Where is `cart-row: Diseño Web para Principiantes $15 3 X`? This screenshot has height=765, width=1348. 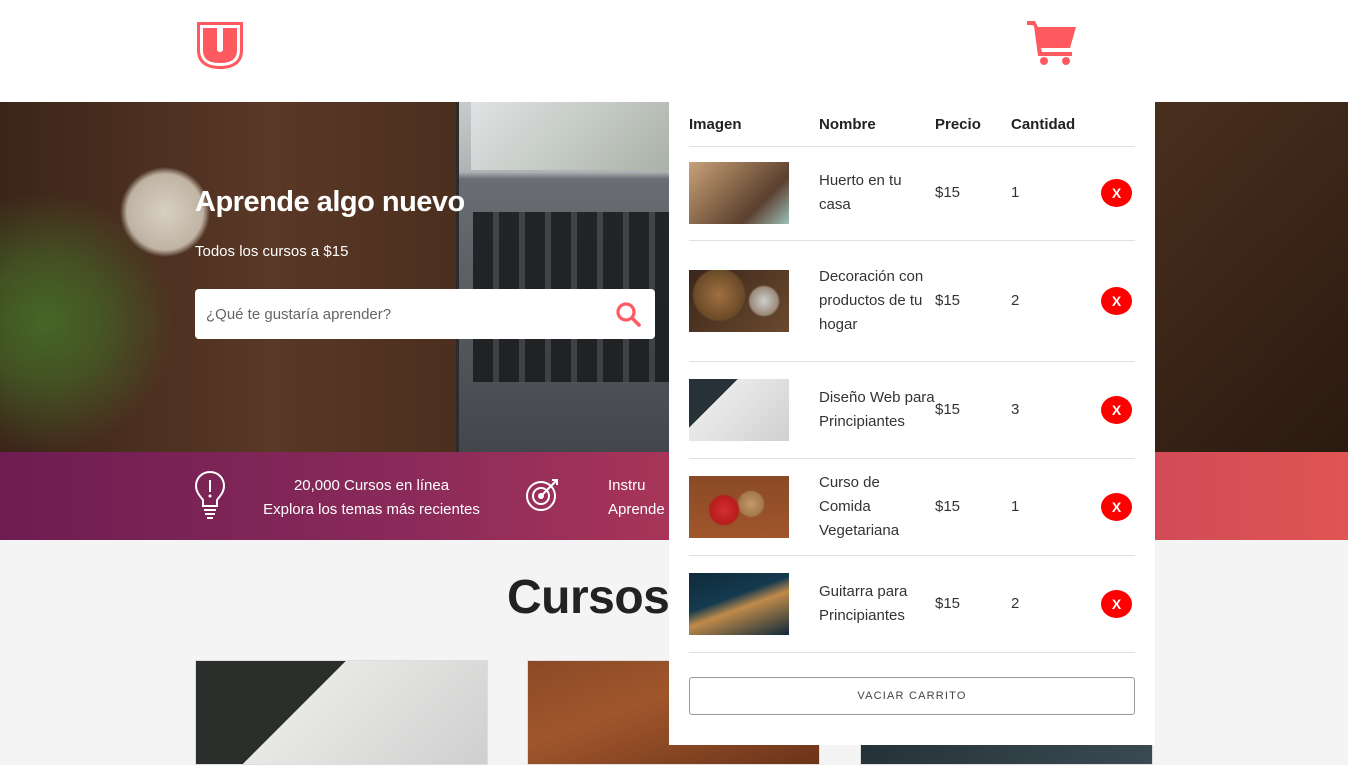 cart-row: Diseño Web para Principiantes $15 3 X is located at coordinates (912, 410).